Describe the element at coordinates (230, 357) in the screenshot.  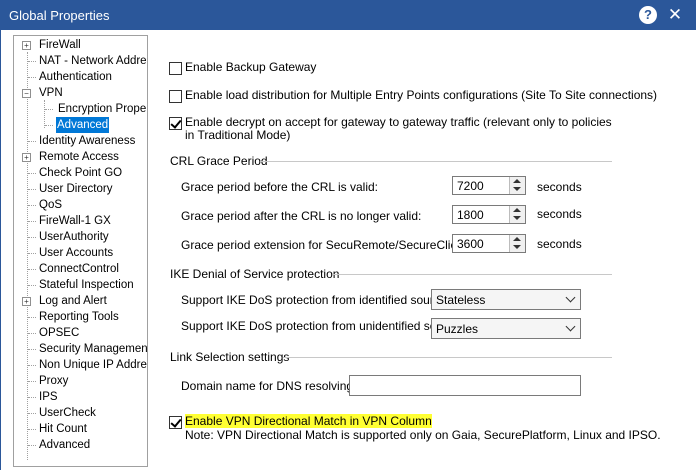
I see `link-group-title: Link Selection settings` at that location.